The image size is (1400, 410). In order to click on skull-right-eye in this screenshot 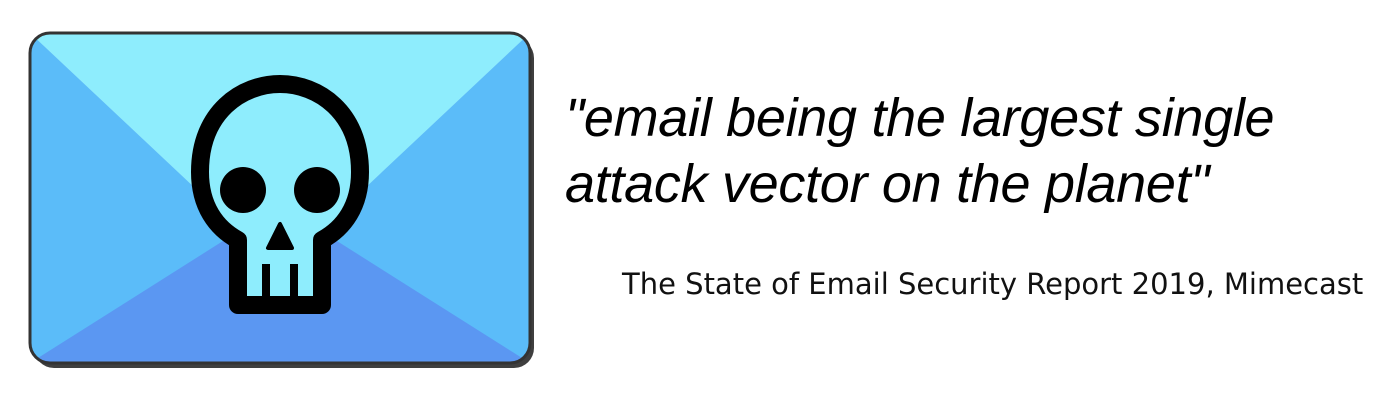, I will do `click(317, 190)`.